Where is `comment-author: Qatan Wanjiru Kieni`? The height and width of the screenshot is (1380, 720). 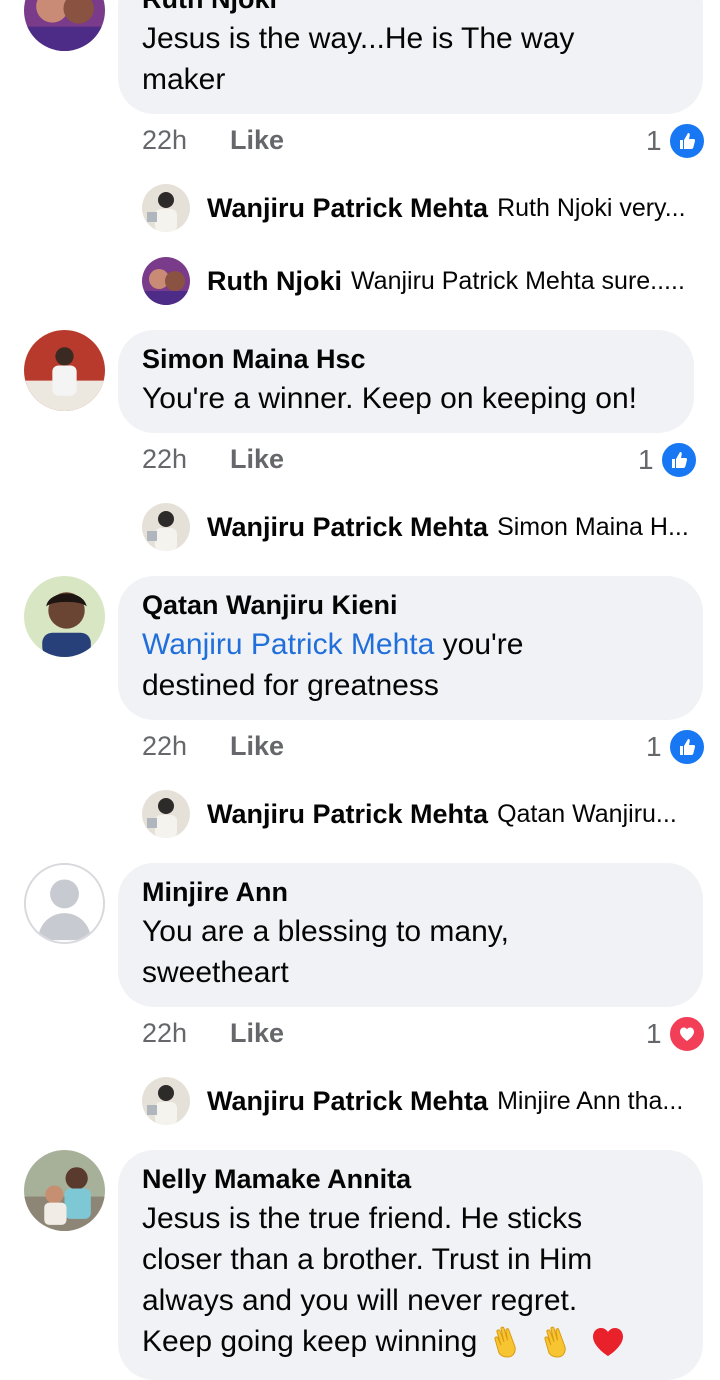
comment-author: Qatan Wanjiru Kieni is located at coordinates (409, 605).